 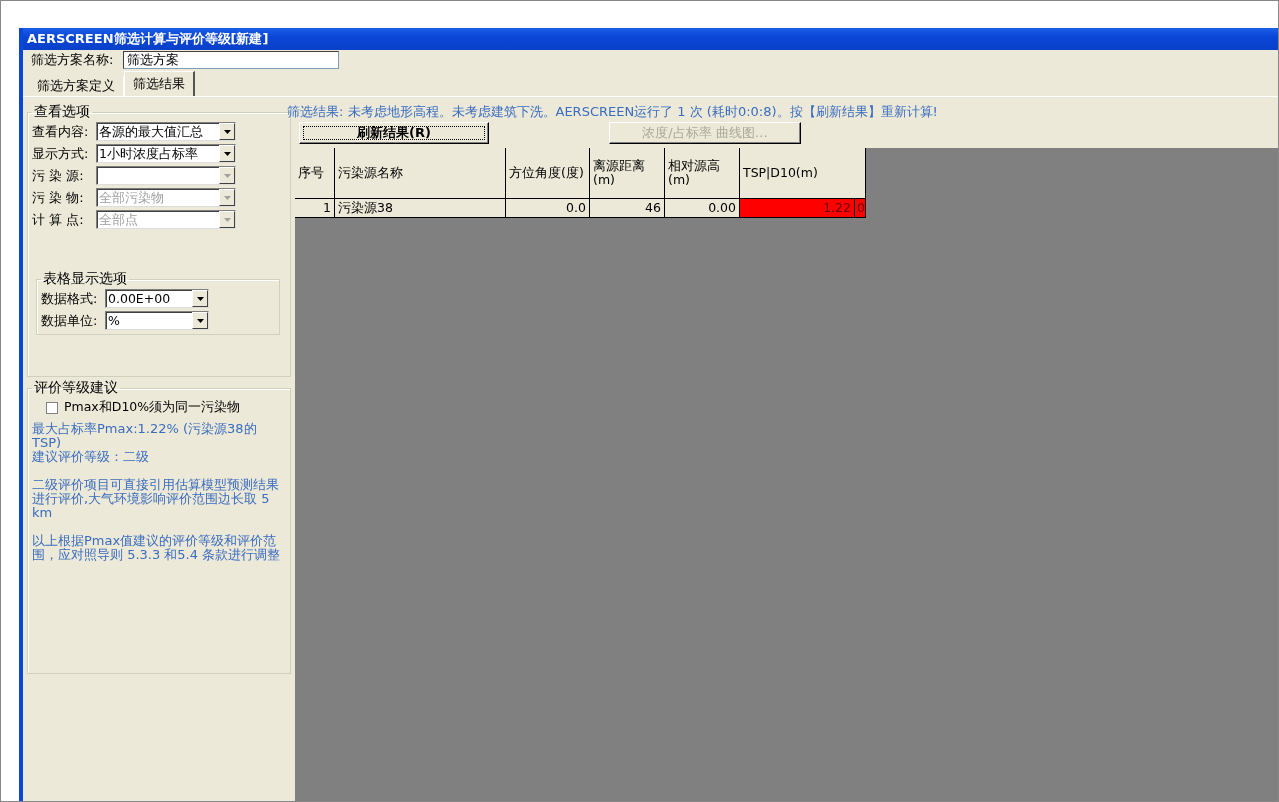 What do you see at coordinates (61, 131) in the screenshot?
I see `field-label: 查看内容:` at bounding box center [61, 131].